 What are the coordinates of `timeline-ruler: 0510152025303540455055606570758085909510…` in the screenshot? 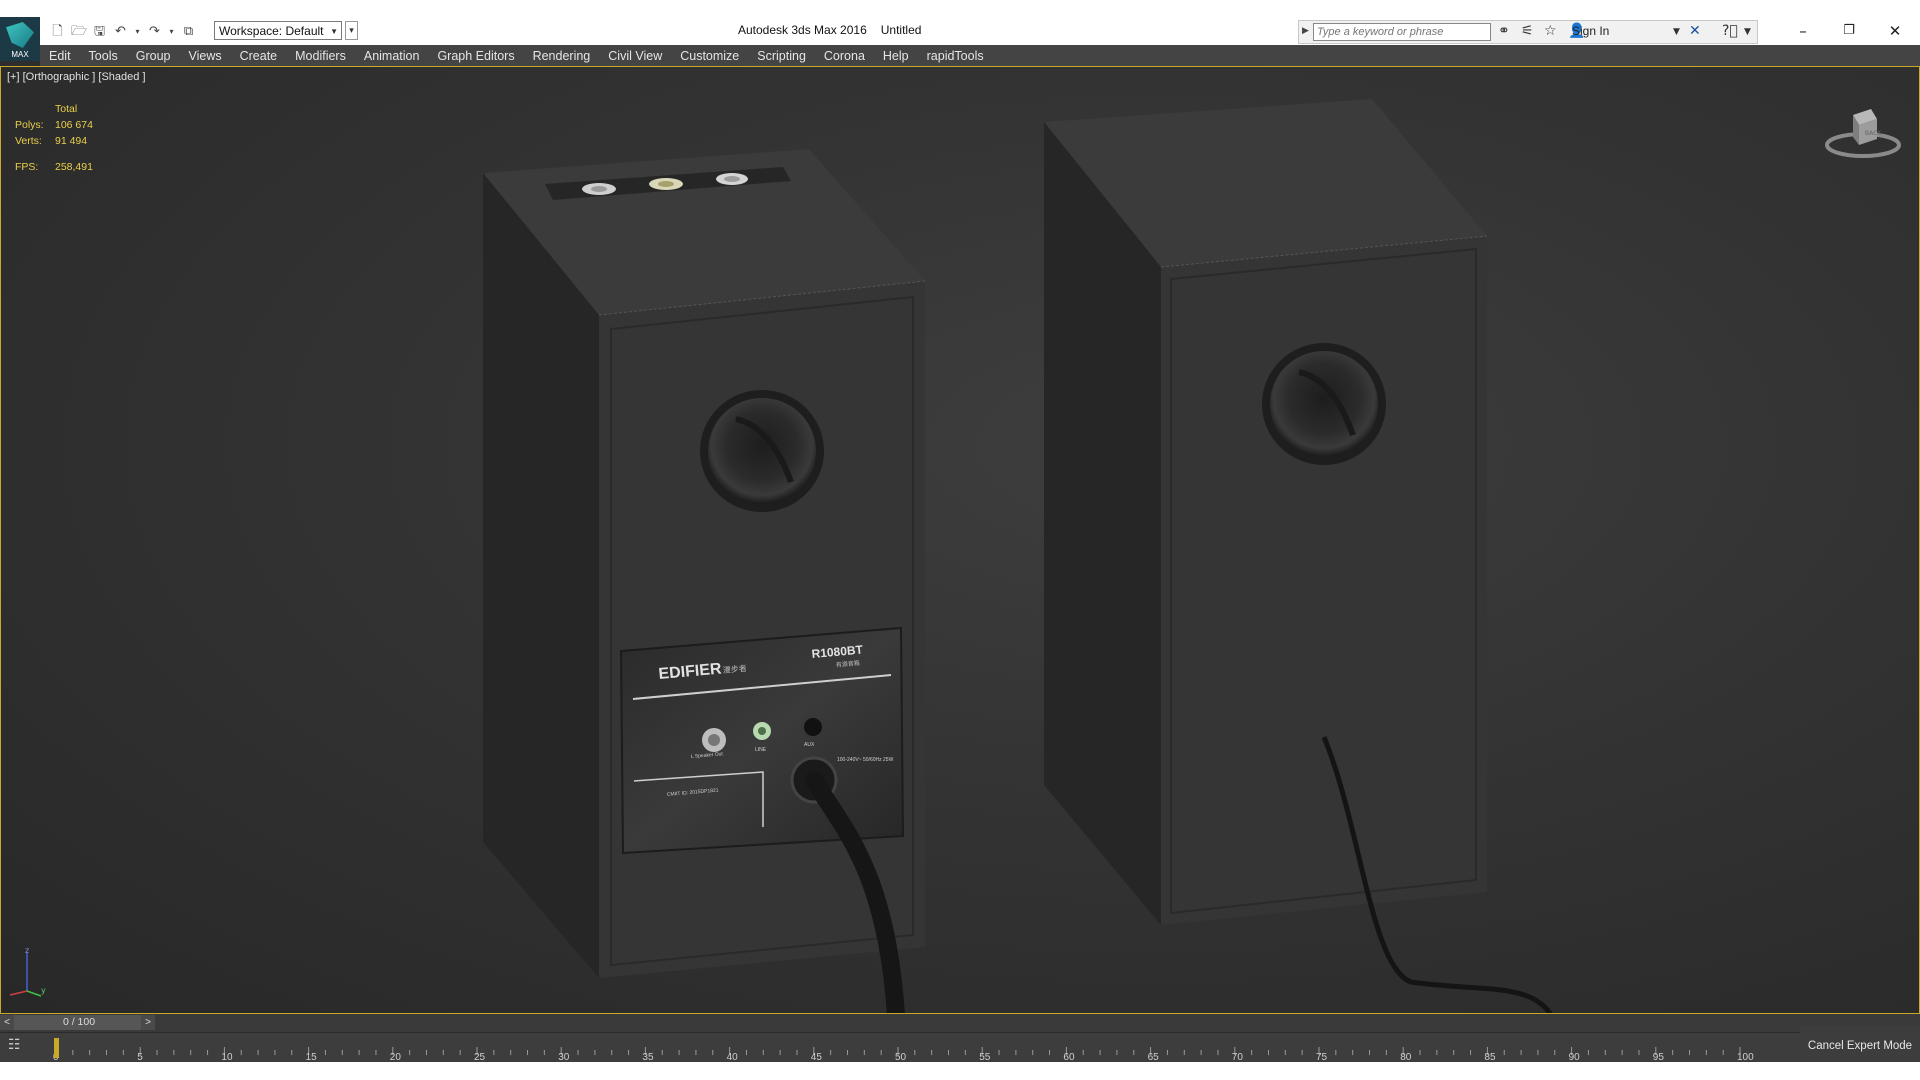 It's located at (903, 1050).